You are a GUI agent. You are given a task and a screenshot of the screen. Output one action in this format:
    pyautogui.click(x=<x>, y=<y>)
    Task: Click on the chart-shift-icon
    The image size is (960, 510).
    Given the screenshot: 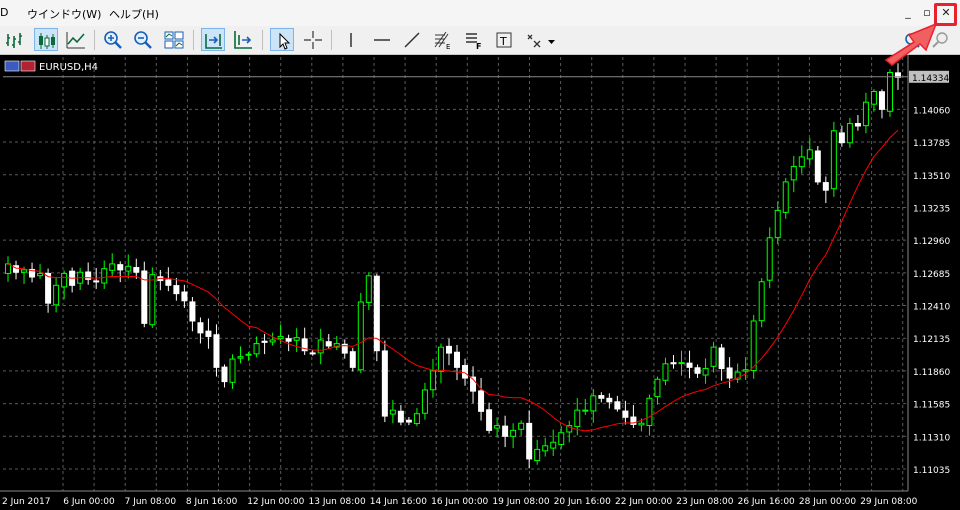 What is the action you would take?
    pyautogui.click(x=213, y=39)
    